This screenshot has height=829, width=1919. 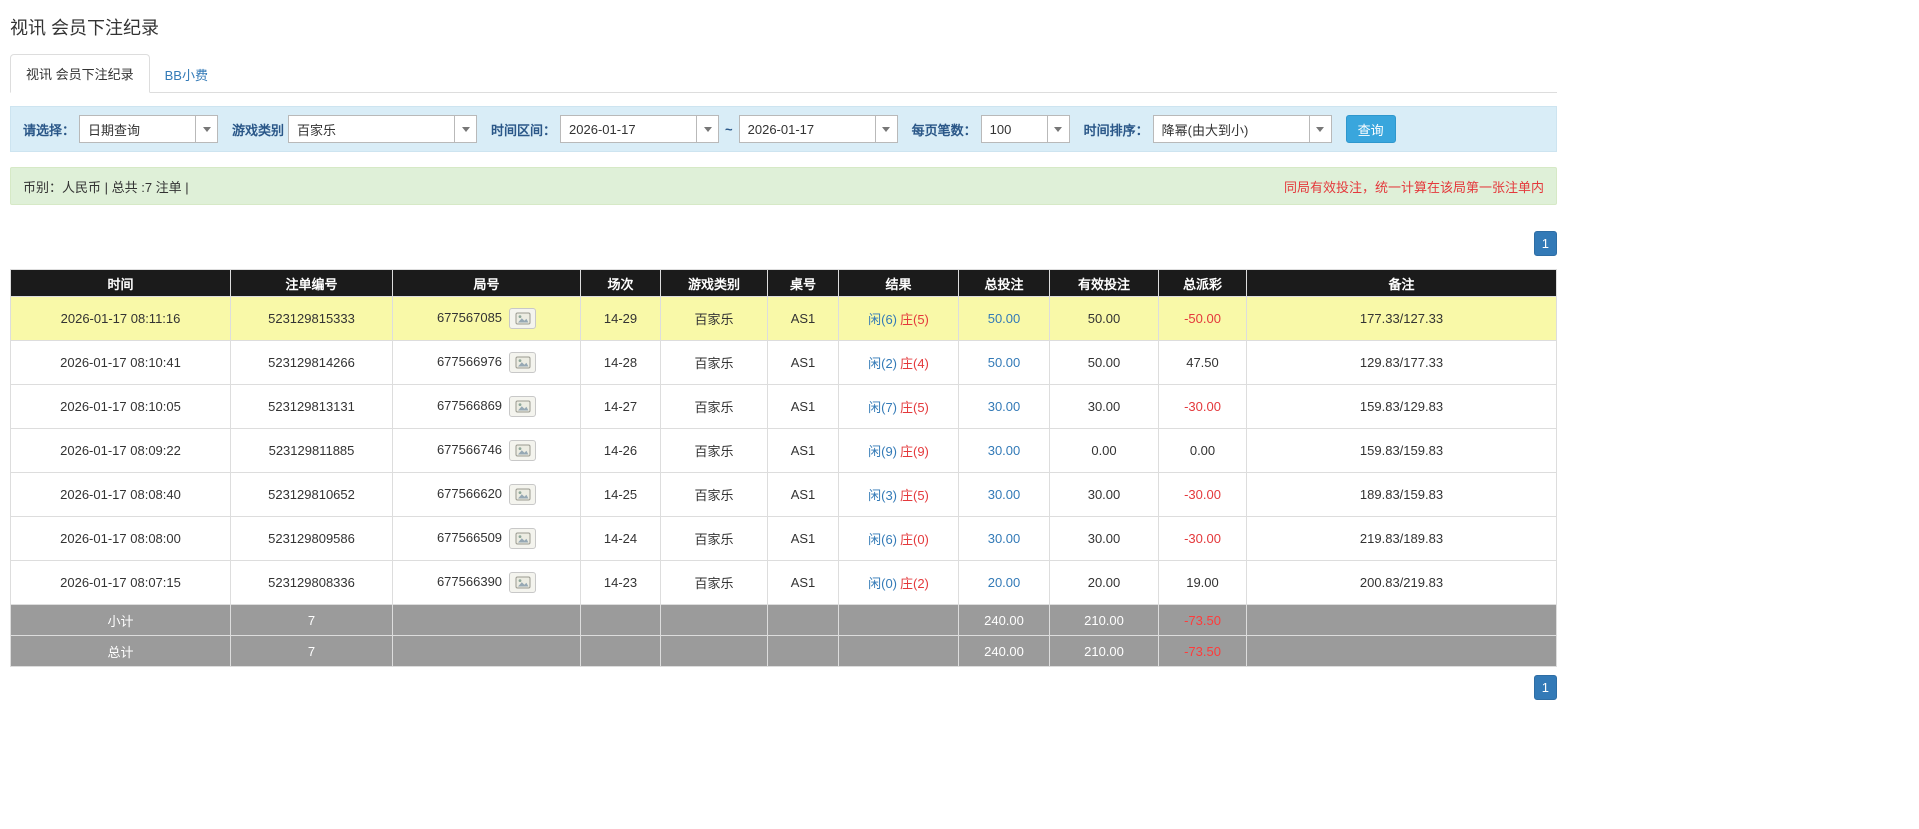 I want to click on cell-order-no: 523129815333, so click(x=311, y=318).